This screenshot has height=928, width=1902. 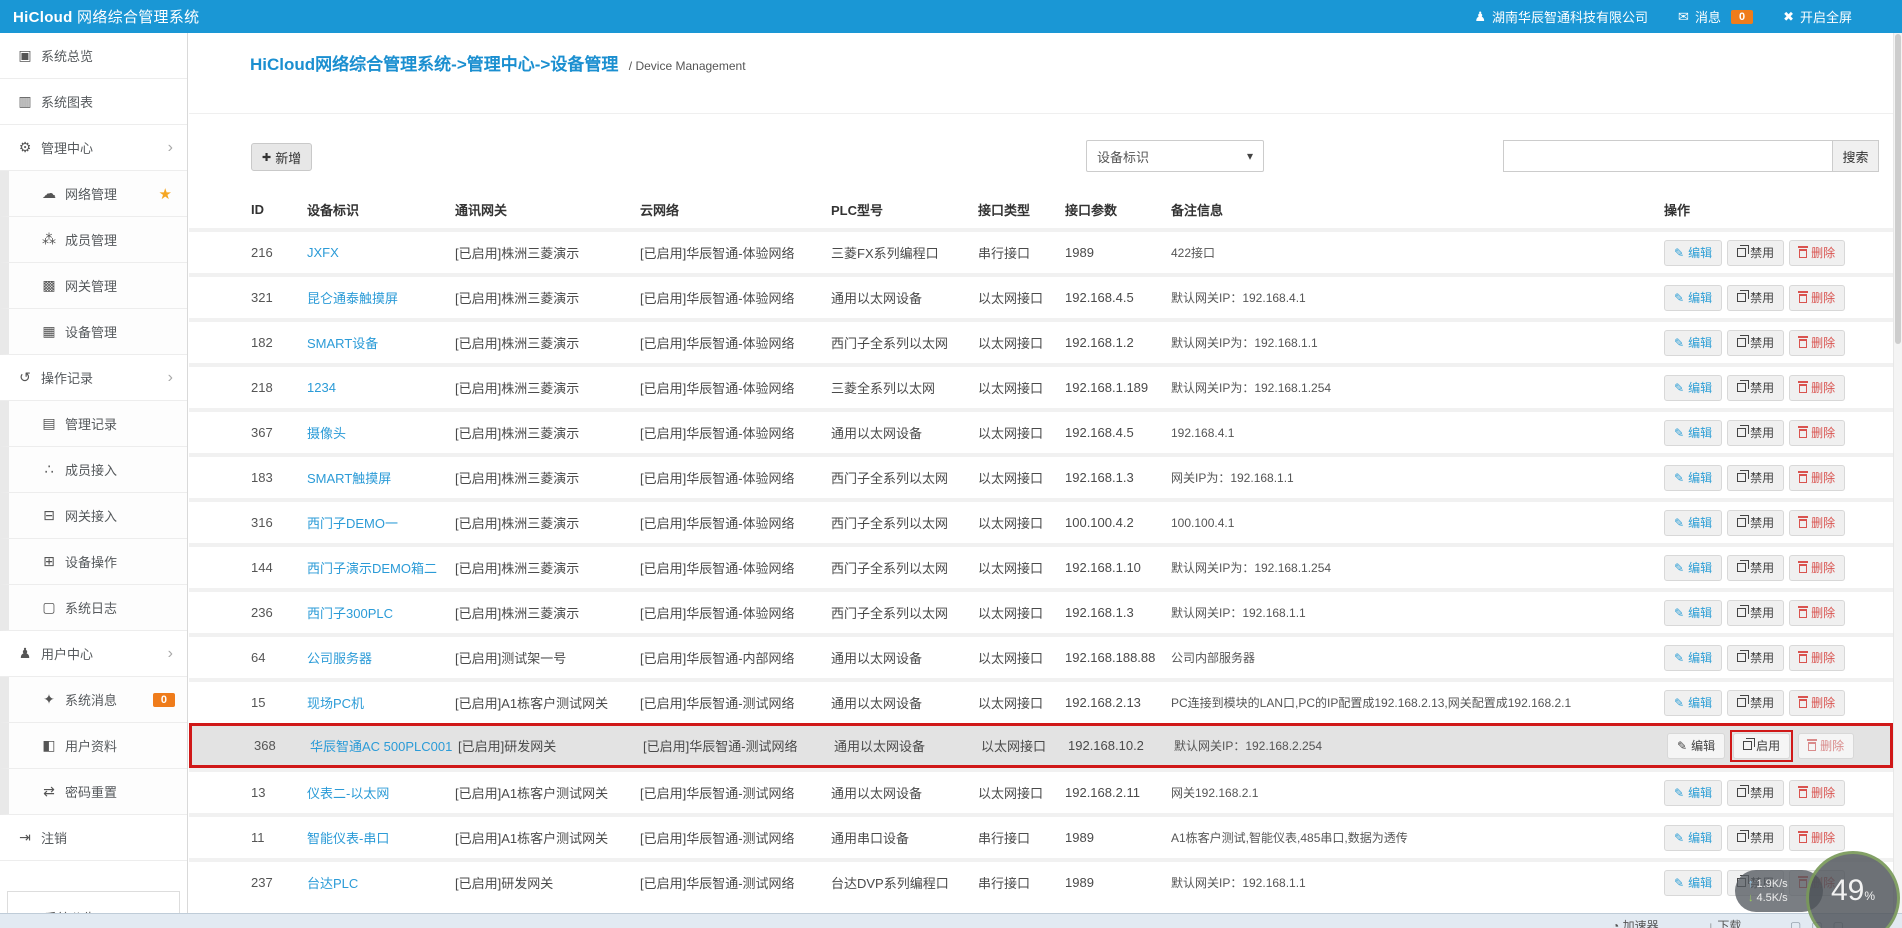 What do you see at coordinates (93, 286) in the screenshot?
I see `sidebar-item-5: ▩ 网关管理` at bounding box center [93, 286].